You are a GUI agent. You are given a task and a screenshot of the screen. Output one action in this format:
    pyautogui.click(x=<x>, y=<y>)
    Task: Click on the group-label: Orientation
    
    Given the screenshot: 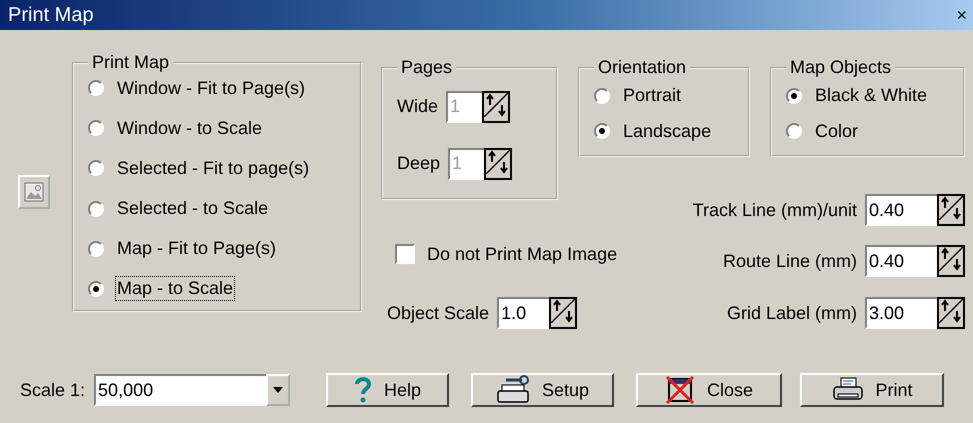 What is the action you would take?
    pyautogui.click(x=642, y=67)
    